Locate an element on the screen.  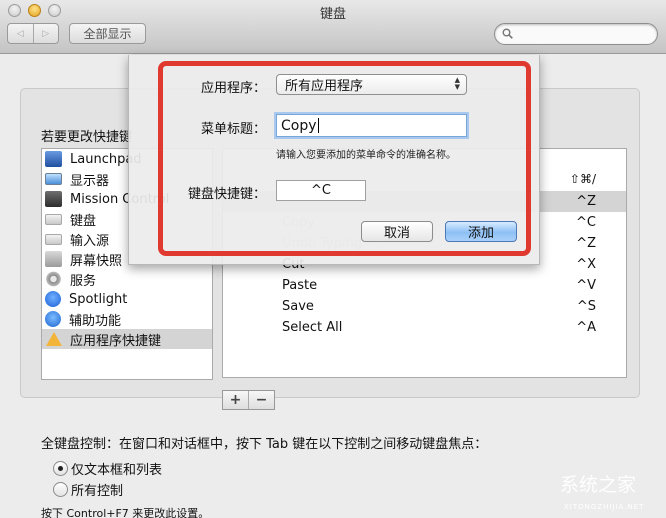
remove-shortcut-button: − is located at coordinates (261, 400).